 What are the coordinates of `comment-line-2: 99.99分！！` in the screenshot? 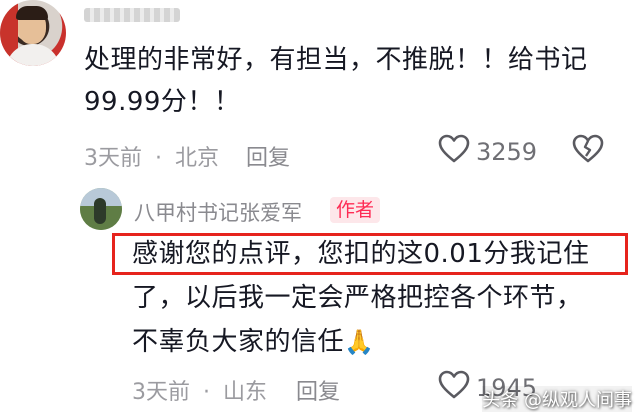 It's located at (162, 102).